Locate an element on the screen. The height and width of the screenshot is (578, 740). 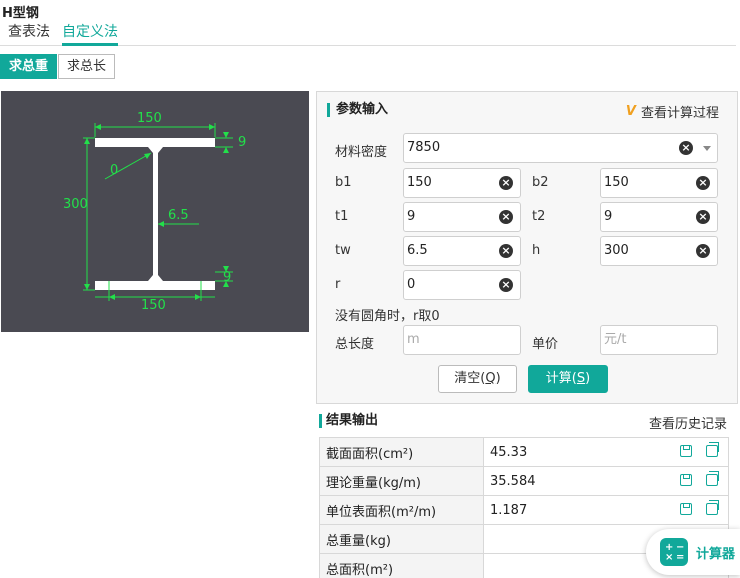
method-tabs: 查表法 自定义法 is located at coordinates (368, 34).